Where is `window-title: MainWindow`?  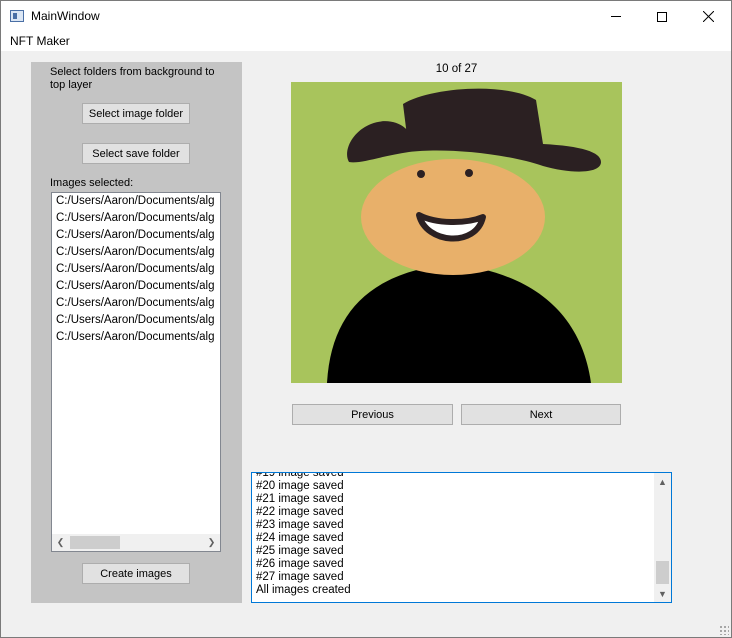
window-title: MainWindow is located at coordinates (65, 16).